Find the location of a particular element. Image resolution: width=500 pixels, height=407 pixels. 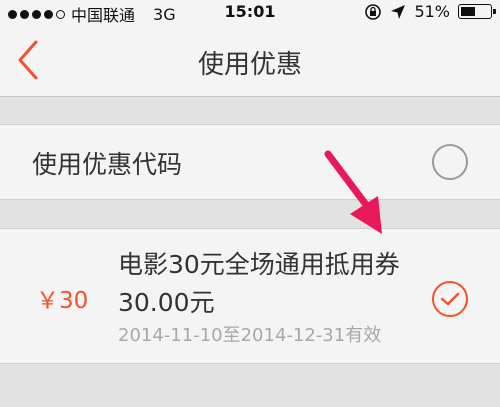

battery-icon is located at coordinates (477, 11).